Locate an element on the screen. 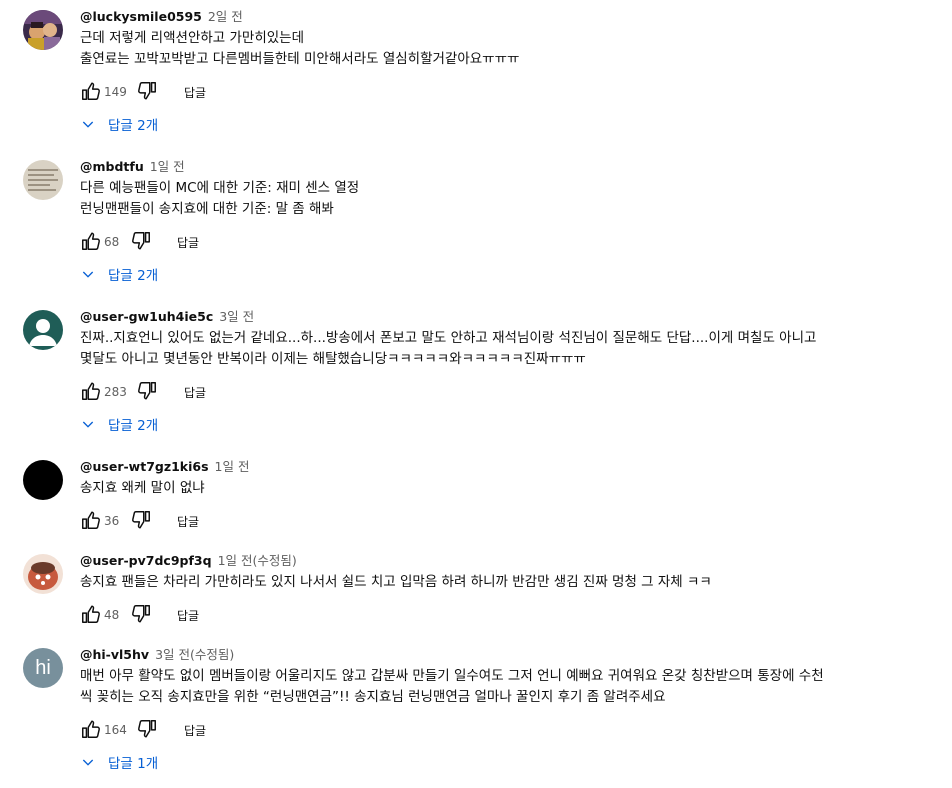 The height and width of the screenshot is (788, 952). comment-actions: 149 답글 is located at coordinates (496, 92).